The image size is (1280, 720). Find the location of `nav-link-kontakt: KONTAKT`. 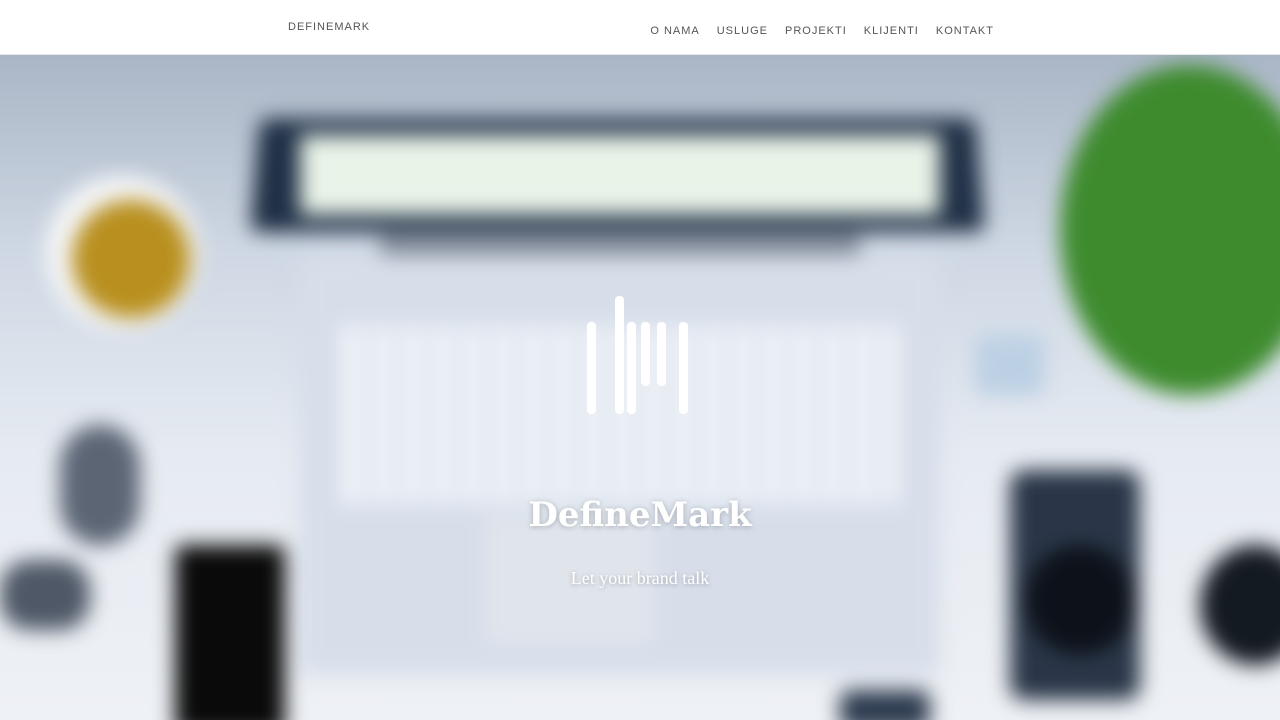

nav-link-kontakt: KONTAKT is located at coordinates (965, 31).